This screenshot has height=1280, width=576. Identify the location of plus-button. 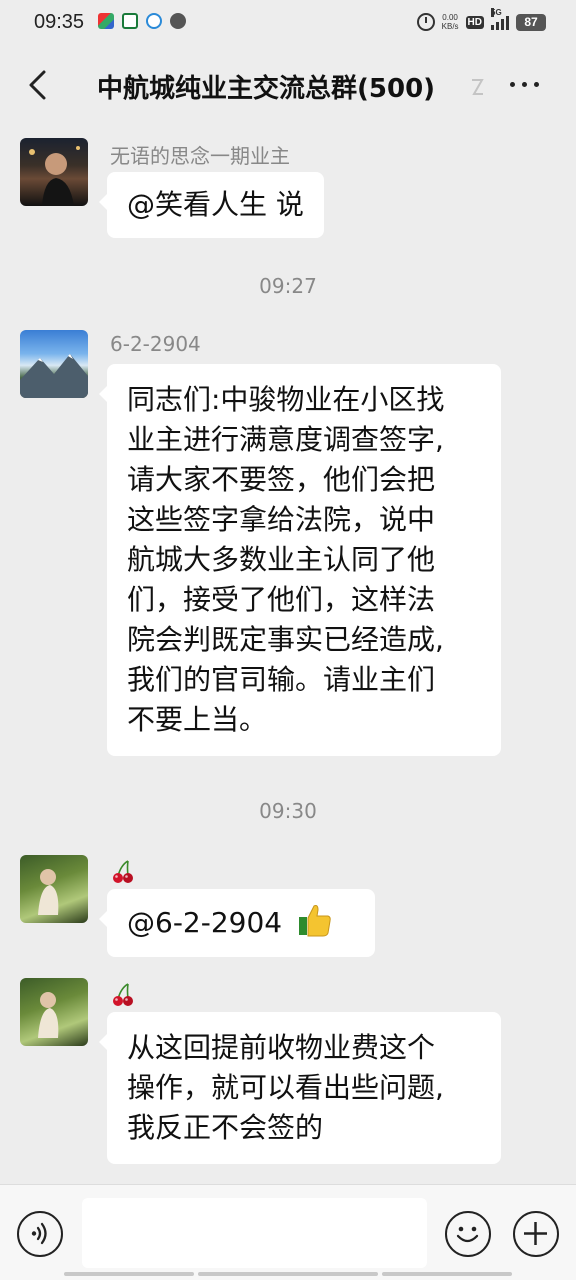
(536, 1234).